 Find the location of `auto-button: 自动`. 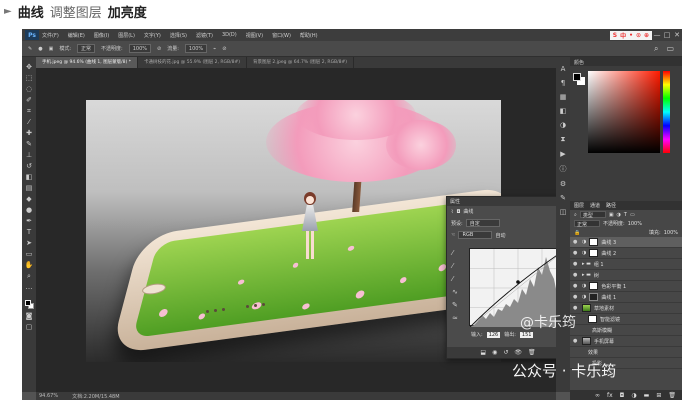

auto-button: 自动 is located at coordinates (500, 235).